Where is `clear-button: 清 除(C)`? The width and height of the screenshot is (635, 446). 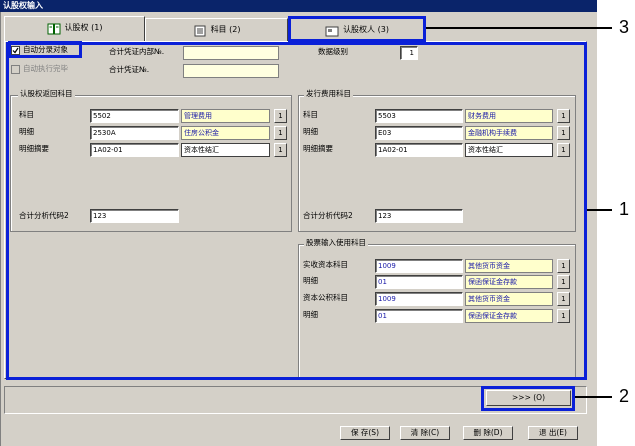 clear-button: 清 除(C) is located at coordinates (425, 433).